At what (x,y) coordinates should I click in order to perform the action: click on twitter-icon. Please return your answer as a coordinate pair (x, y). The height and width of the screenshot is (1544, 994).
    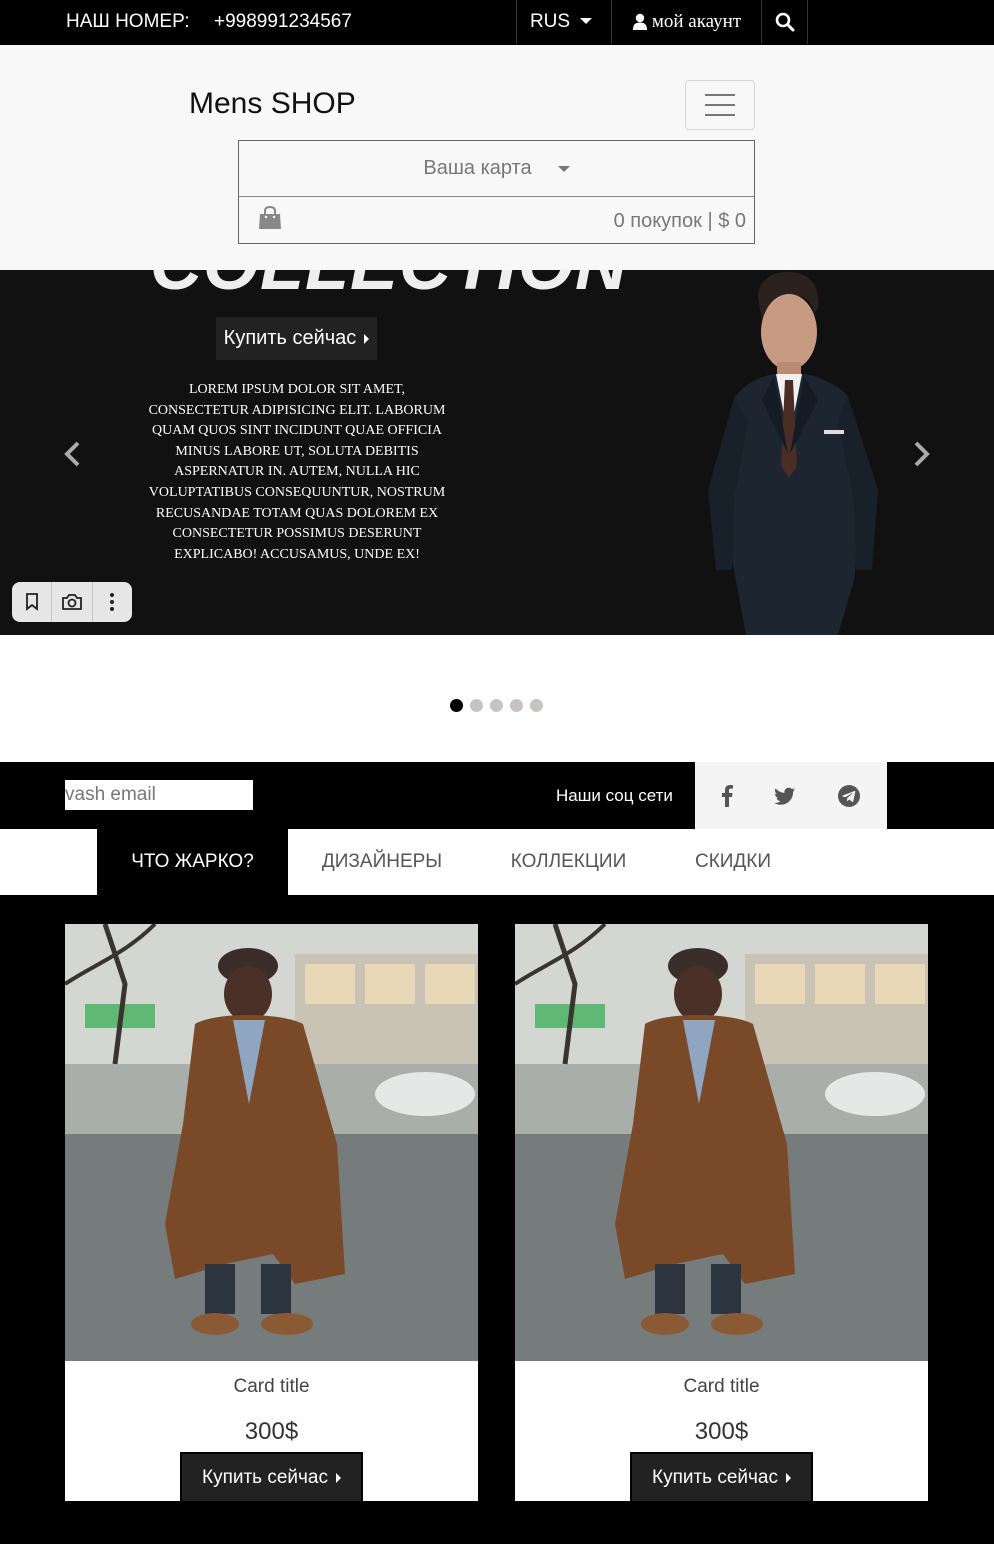
    Looking at the image, I should click on (784, 796).